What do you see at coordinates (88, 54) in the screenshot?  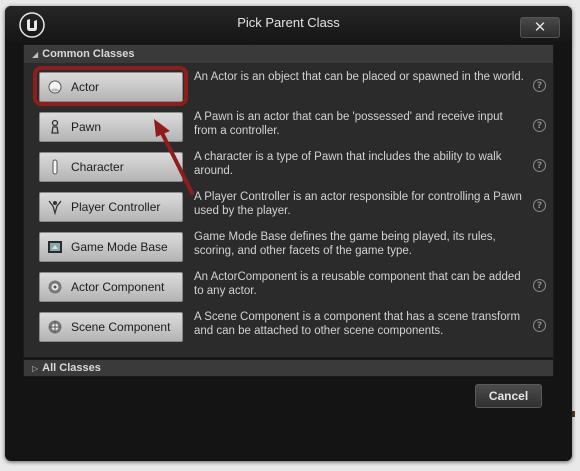 I see `common-classes-label: Common Classes` at bounding box center [88, 54].